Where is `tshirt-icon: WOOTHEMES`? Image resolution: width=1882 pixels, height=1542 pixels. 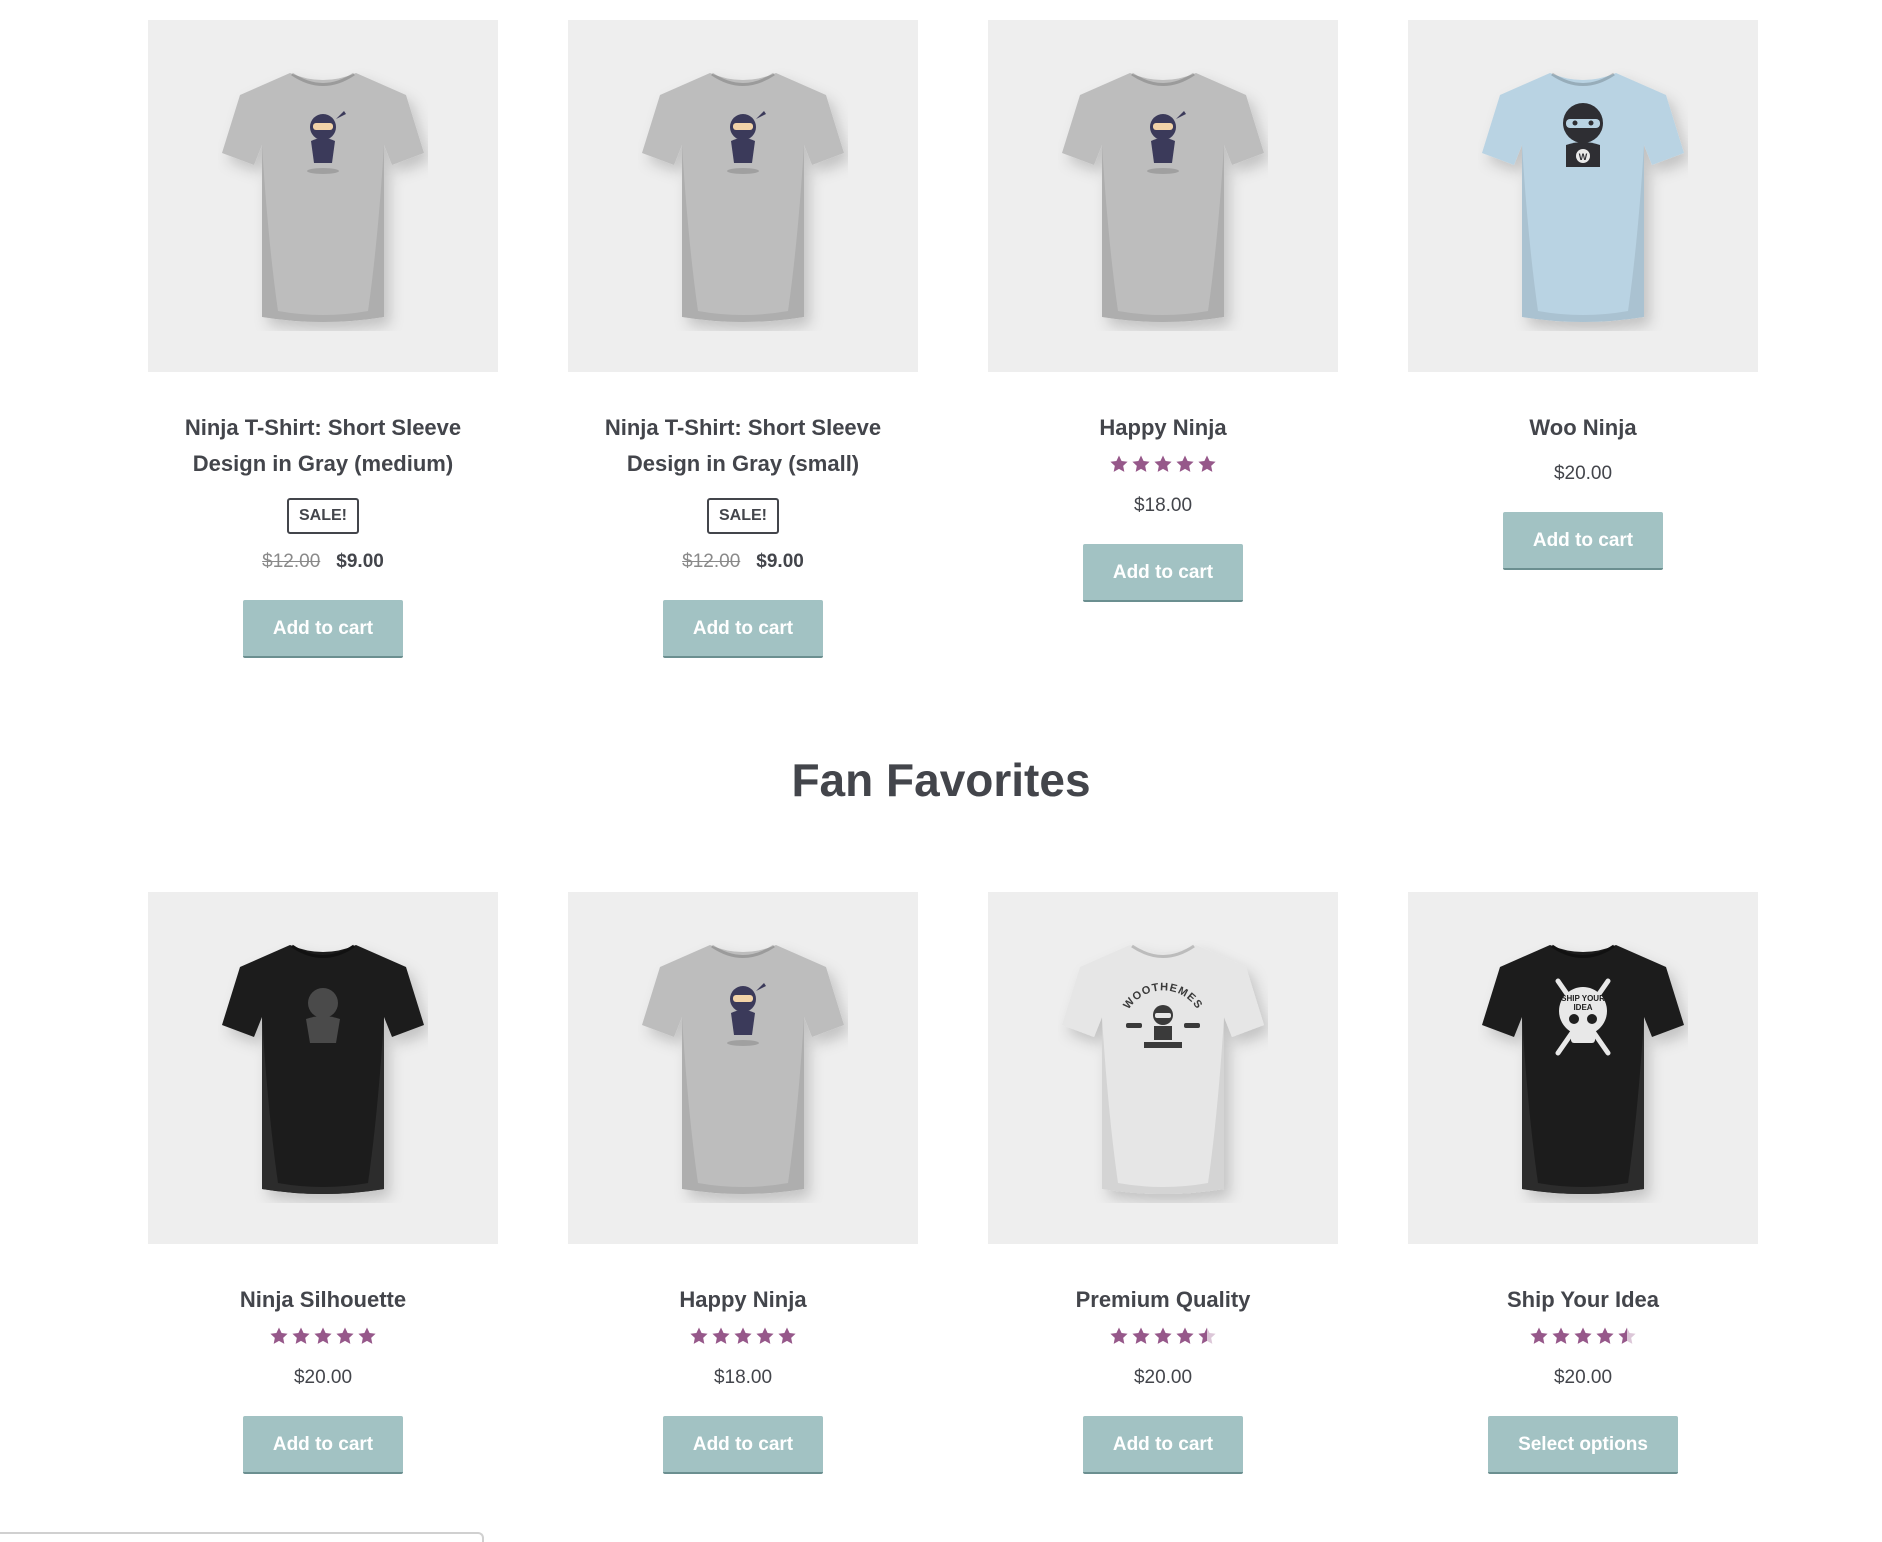
tshirt-icon: WOOTHEMES is located at coordinates (1163, 1069).